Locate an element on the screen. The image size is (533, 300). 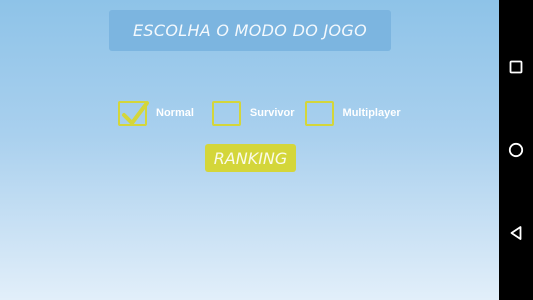
mode-option-normal: Normal is located at coordinates (156, 113).